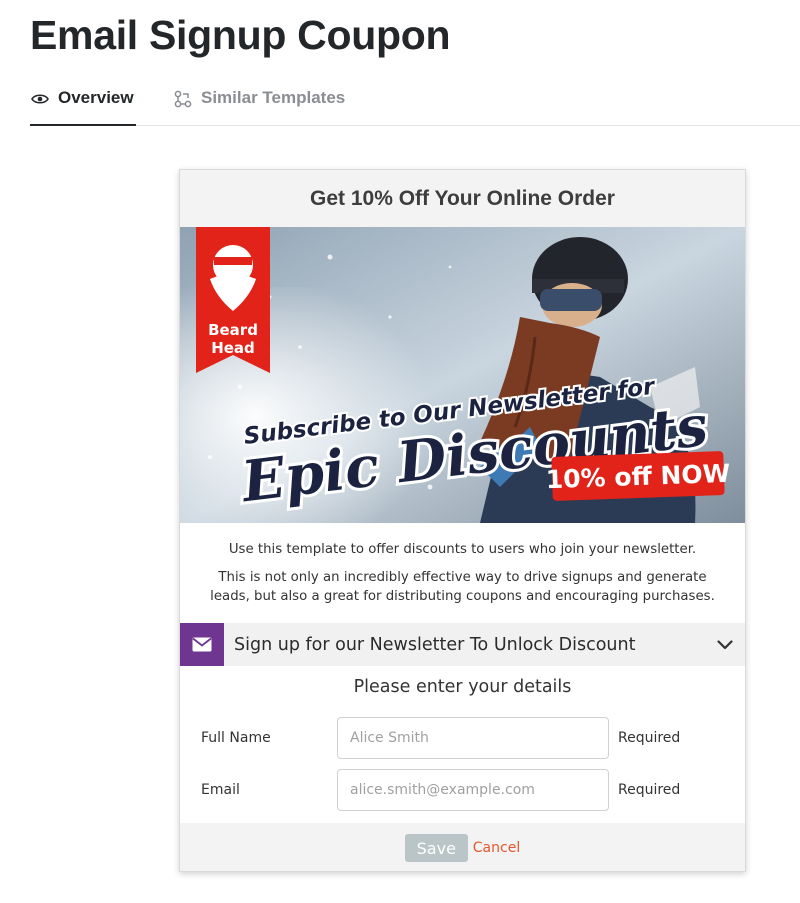 Image resolution: width=800 pixels, height=903 pixels. I want to click on tab-similar-templates-label: Similar Templates, so click(273, 97).